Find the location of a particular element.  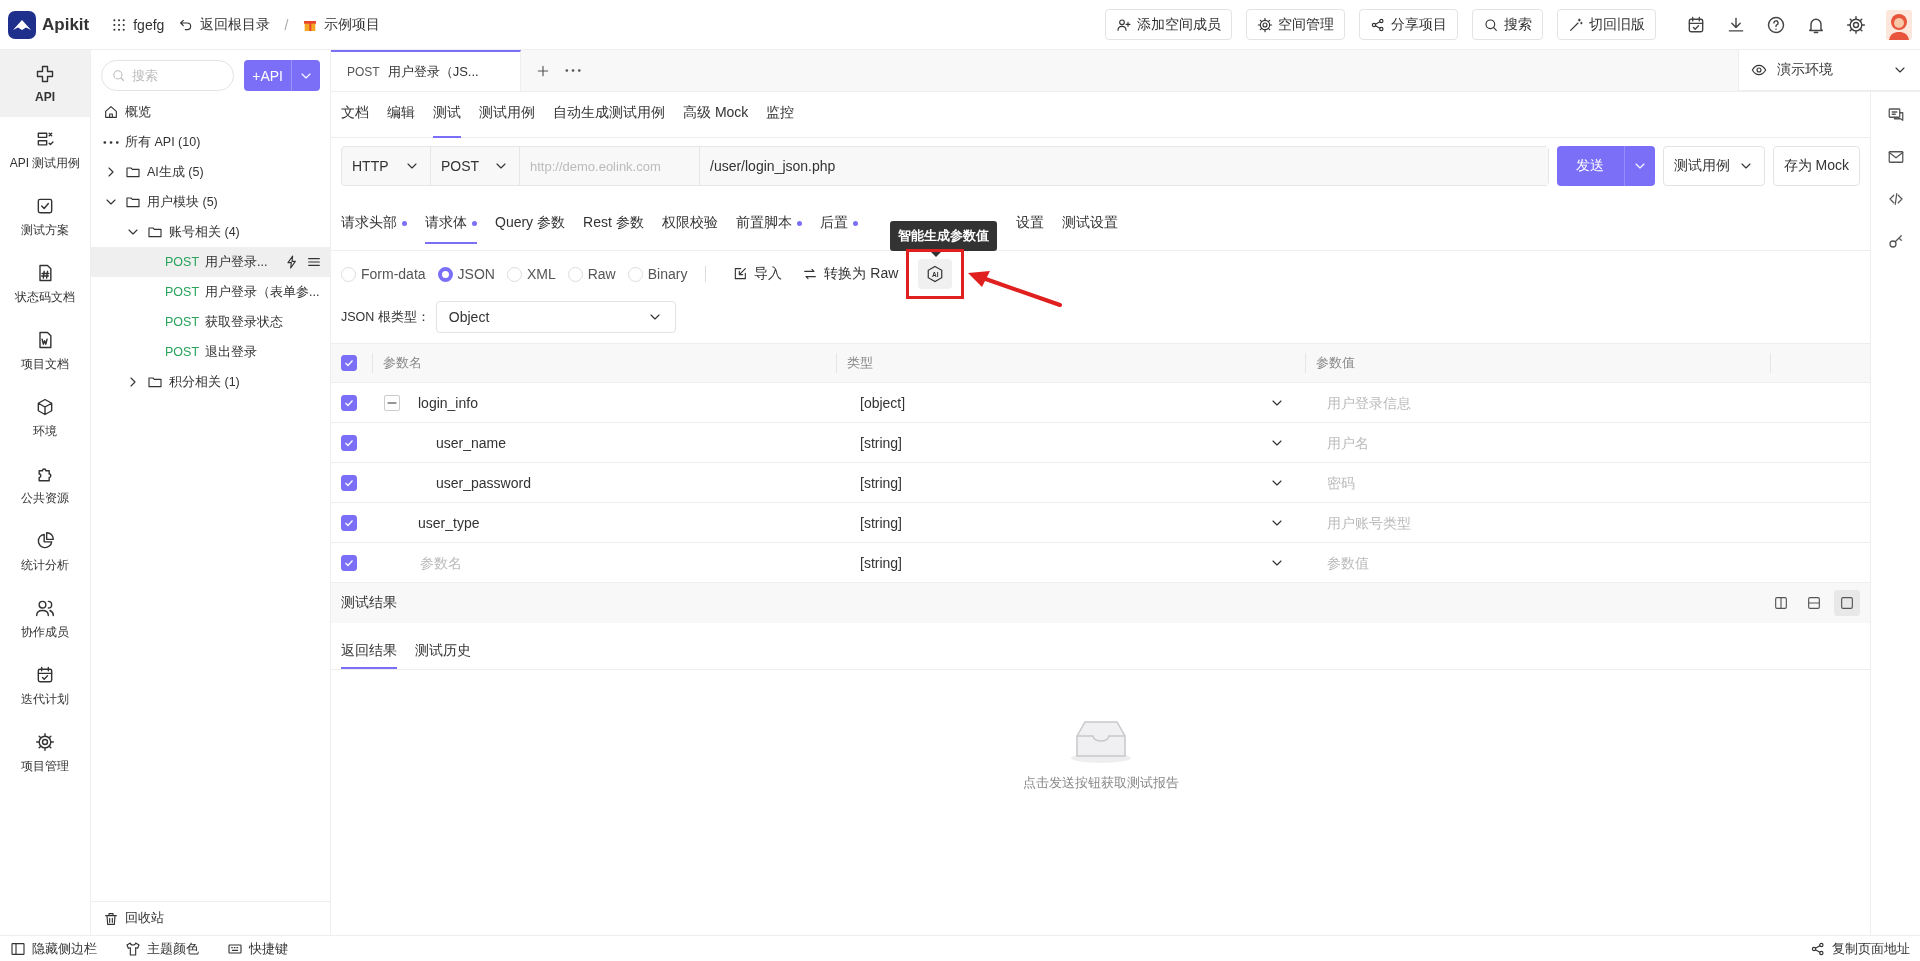

environment-select: 演示环境 is located at coordinates (1829, 70).